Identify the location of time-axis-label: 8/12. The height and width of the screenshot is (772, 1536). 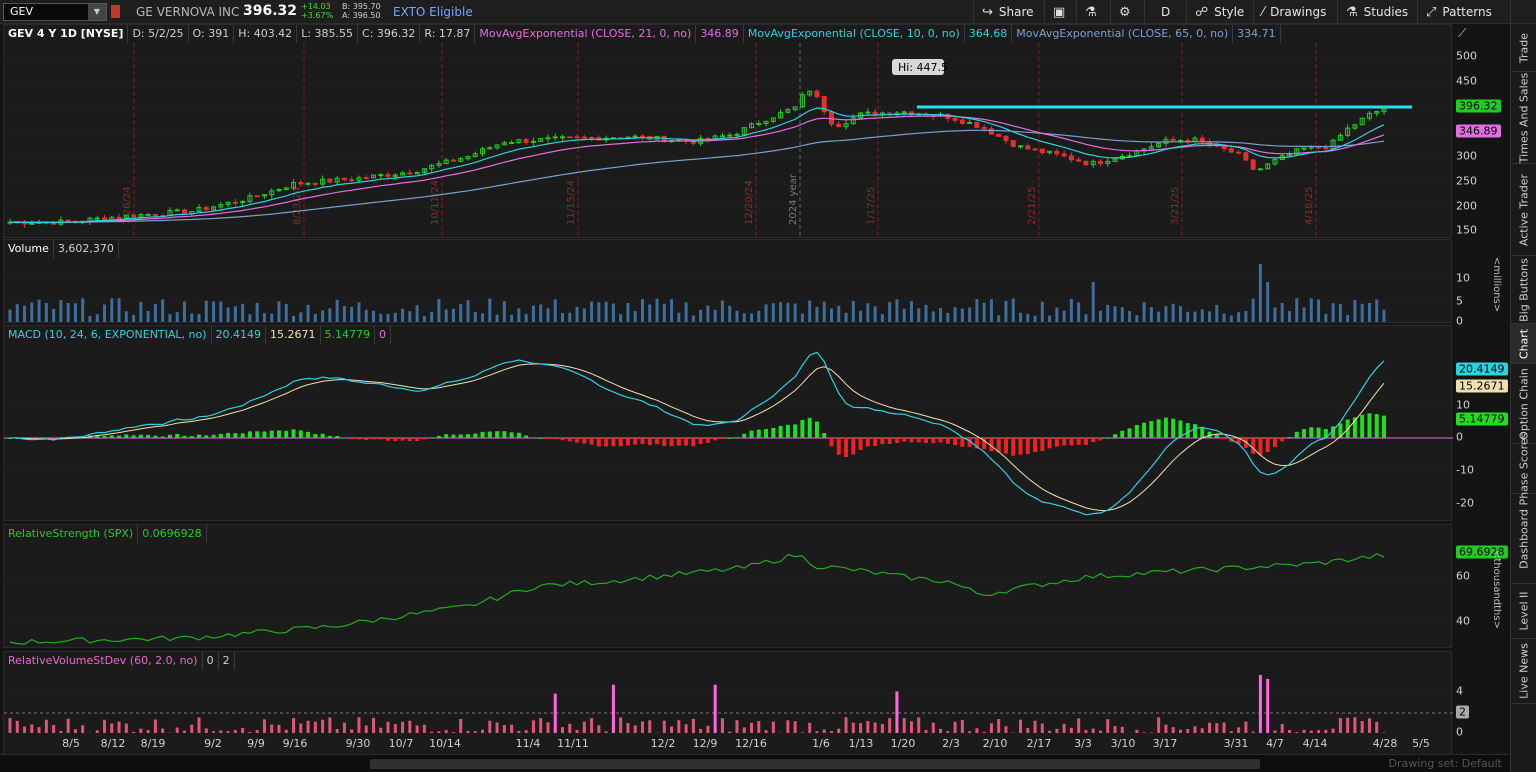
(113, 743).